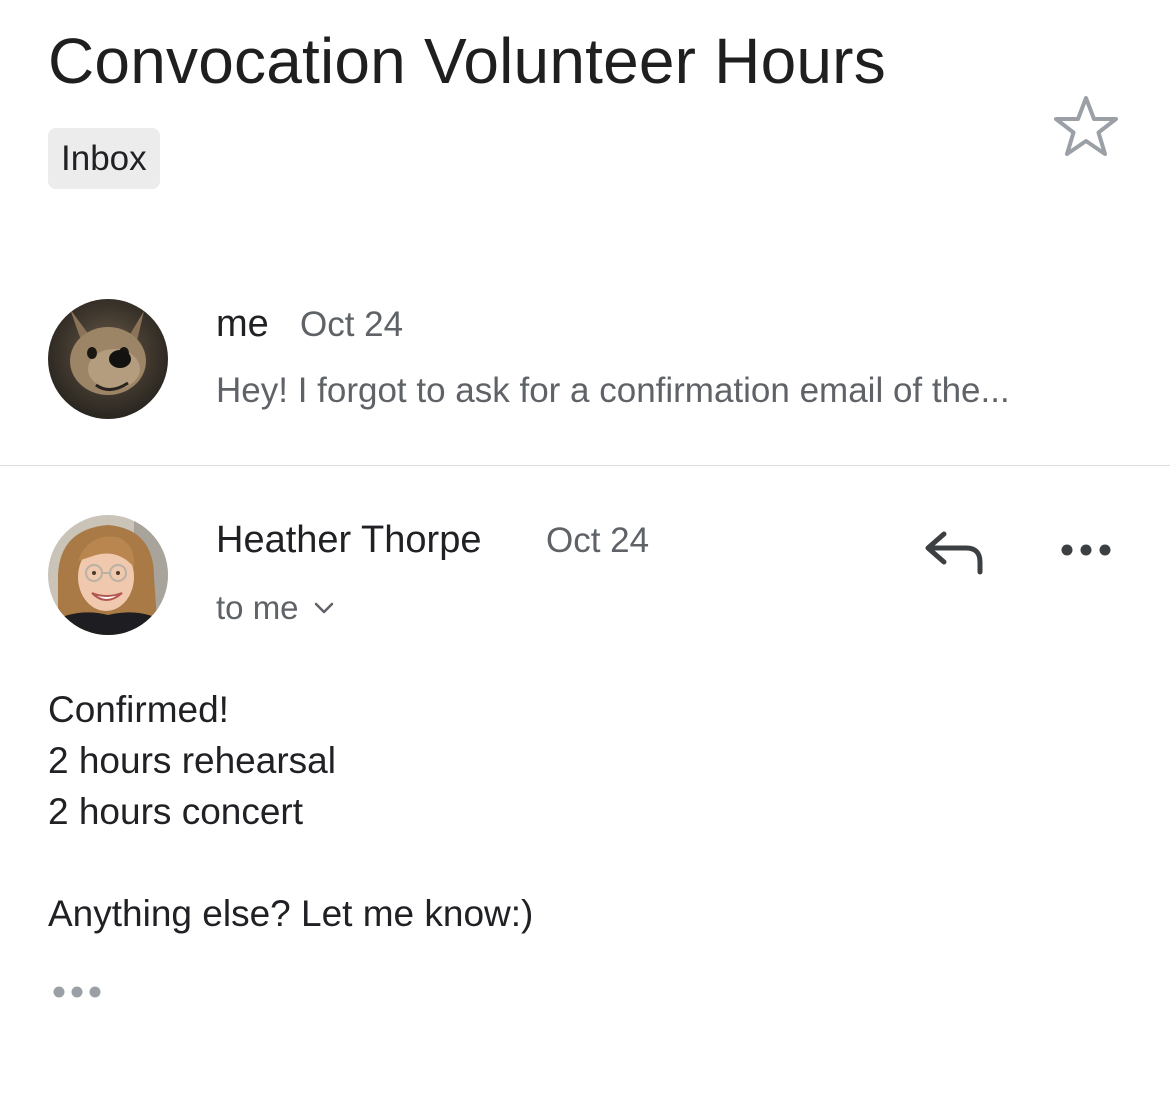 This screenshot has width=1170, height=1115. I want to click on message-divider, so click(585, 465).